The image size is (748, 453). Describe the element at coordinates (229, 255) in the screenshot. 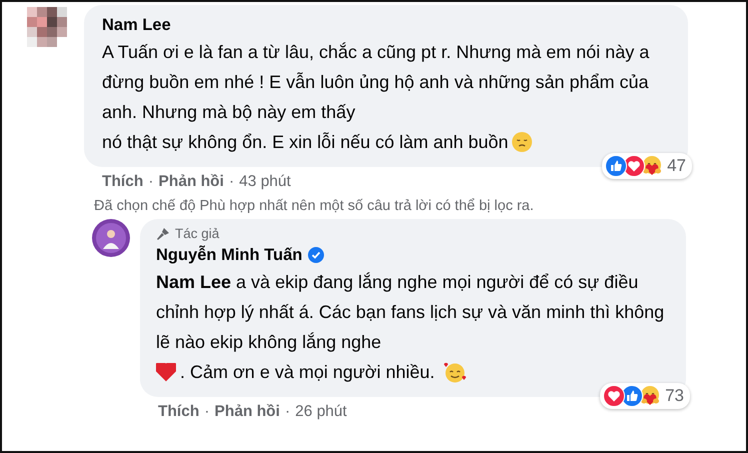

I see `commenter-name: Nguyễn Minh Tuấn` at that location.